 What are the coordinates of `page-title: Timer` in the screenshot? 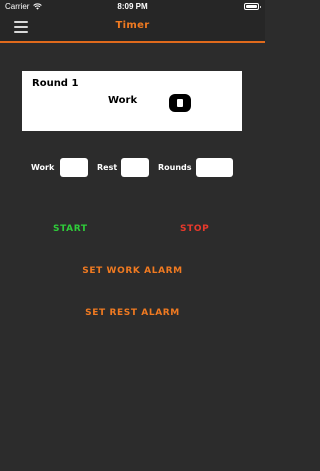 It's located at (132, 25).